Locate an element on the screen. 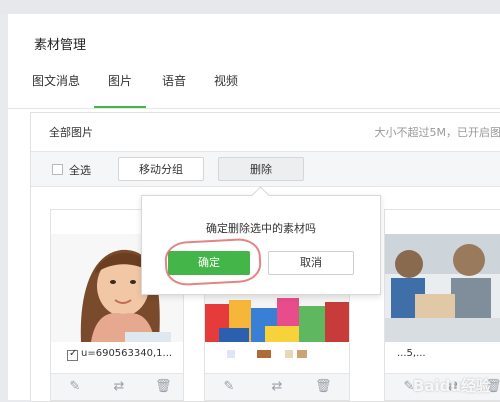 Image resolution: width=500 pixels, height=402 pixels. panel-title: 全部图片 is located at coordinates (71, 132).